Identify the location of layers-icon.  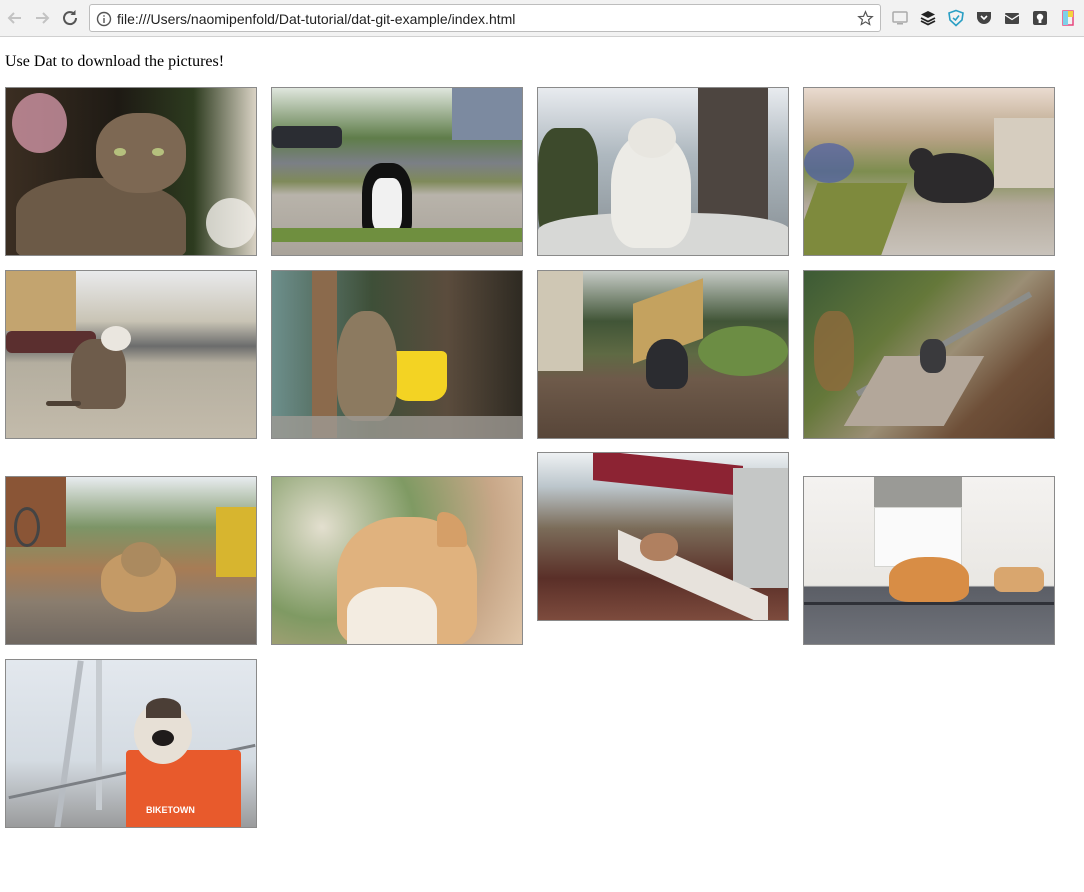
(928, 18).